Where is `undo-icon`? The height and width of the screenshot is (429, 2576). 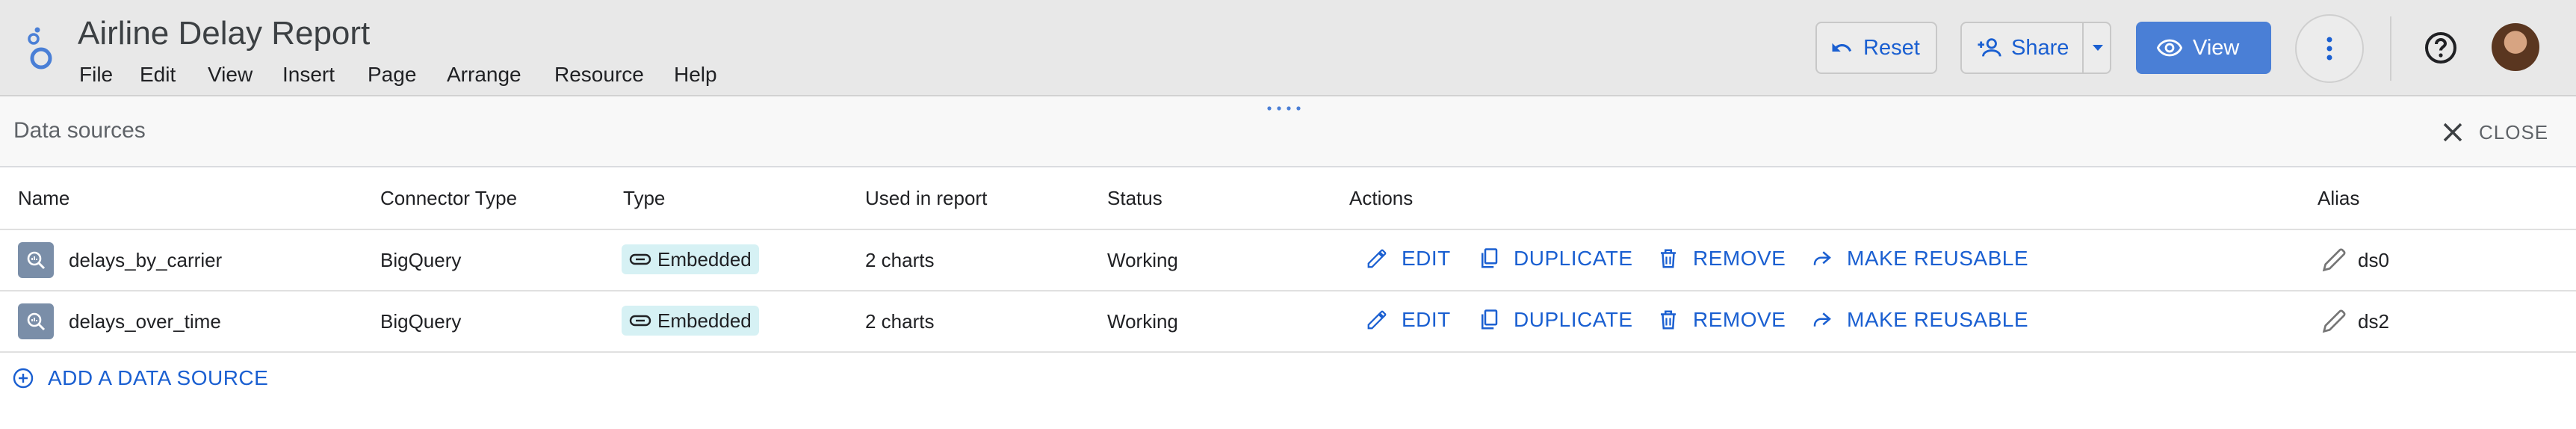 undo-icon is located at coordinates (1842, 47).